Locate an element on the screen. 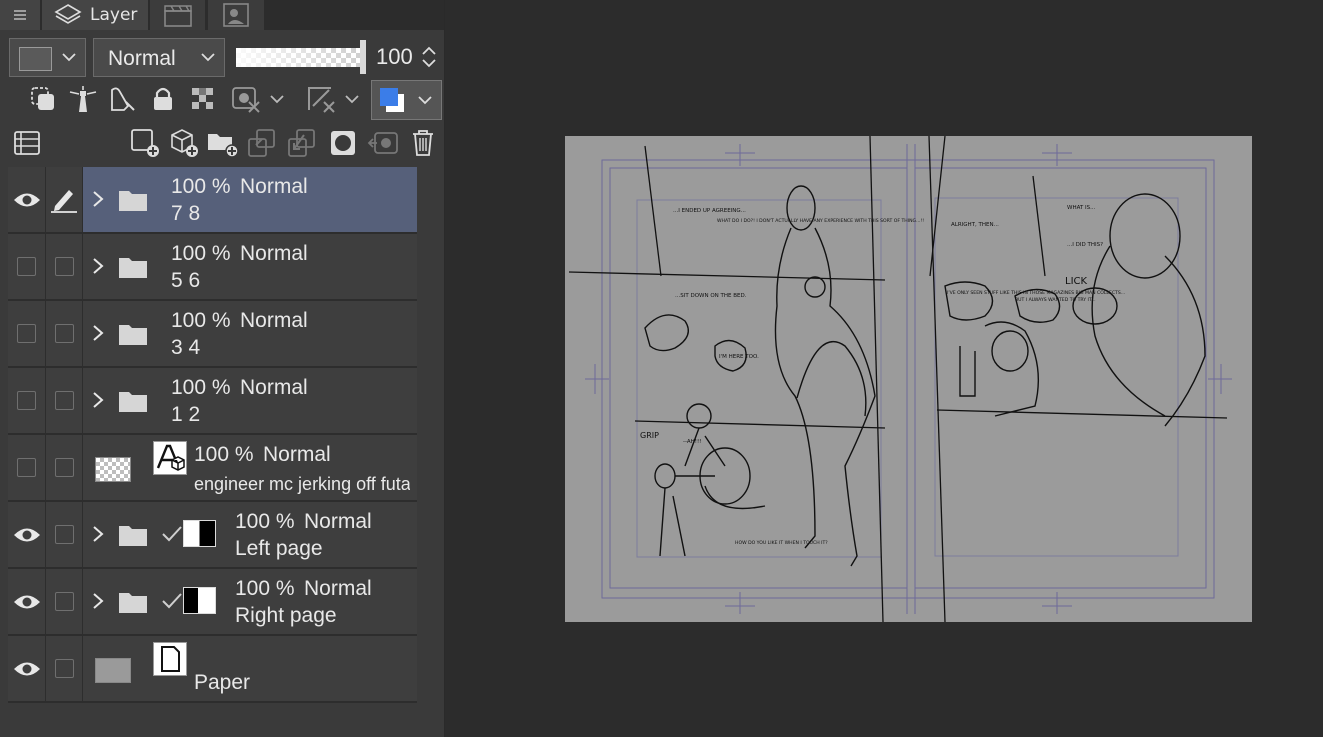 The width and height of the screenshot is (1323, 737). paper-icon is located at coordinates (170, 659).